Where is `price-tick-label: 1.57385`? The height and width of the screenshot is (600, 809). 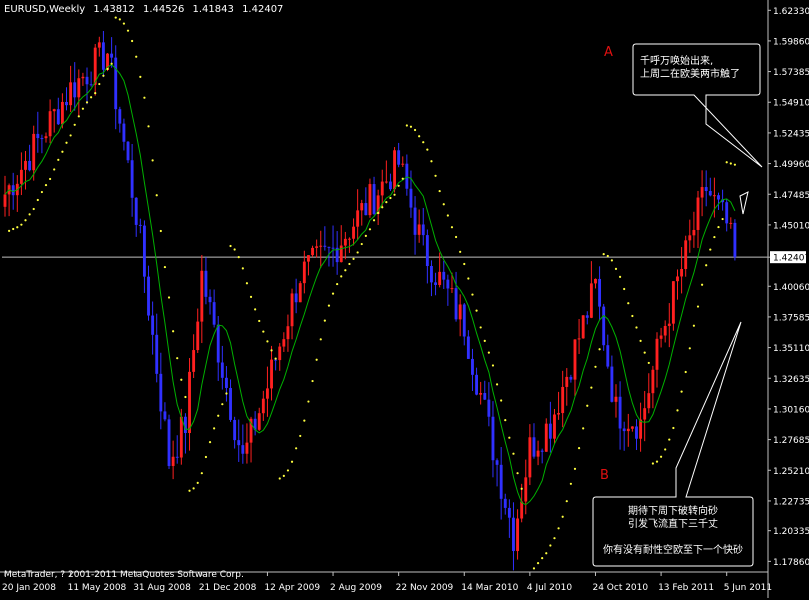
price-tick-label: 1.57385 is located at coordinates (791, 73).